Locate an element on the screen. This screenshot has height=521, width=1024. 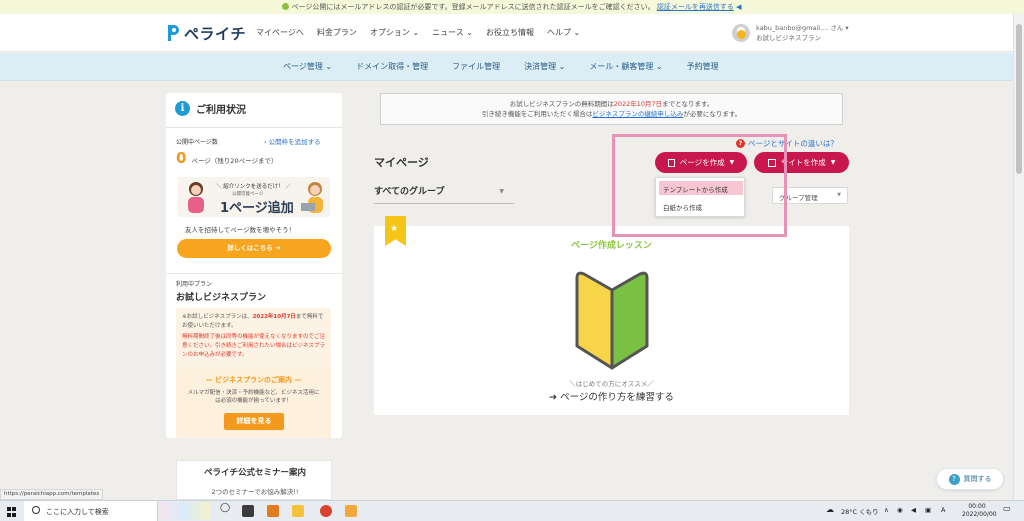
subnav-files: ファイル管理 is located at coordinates (476, 66).